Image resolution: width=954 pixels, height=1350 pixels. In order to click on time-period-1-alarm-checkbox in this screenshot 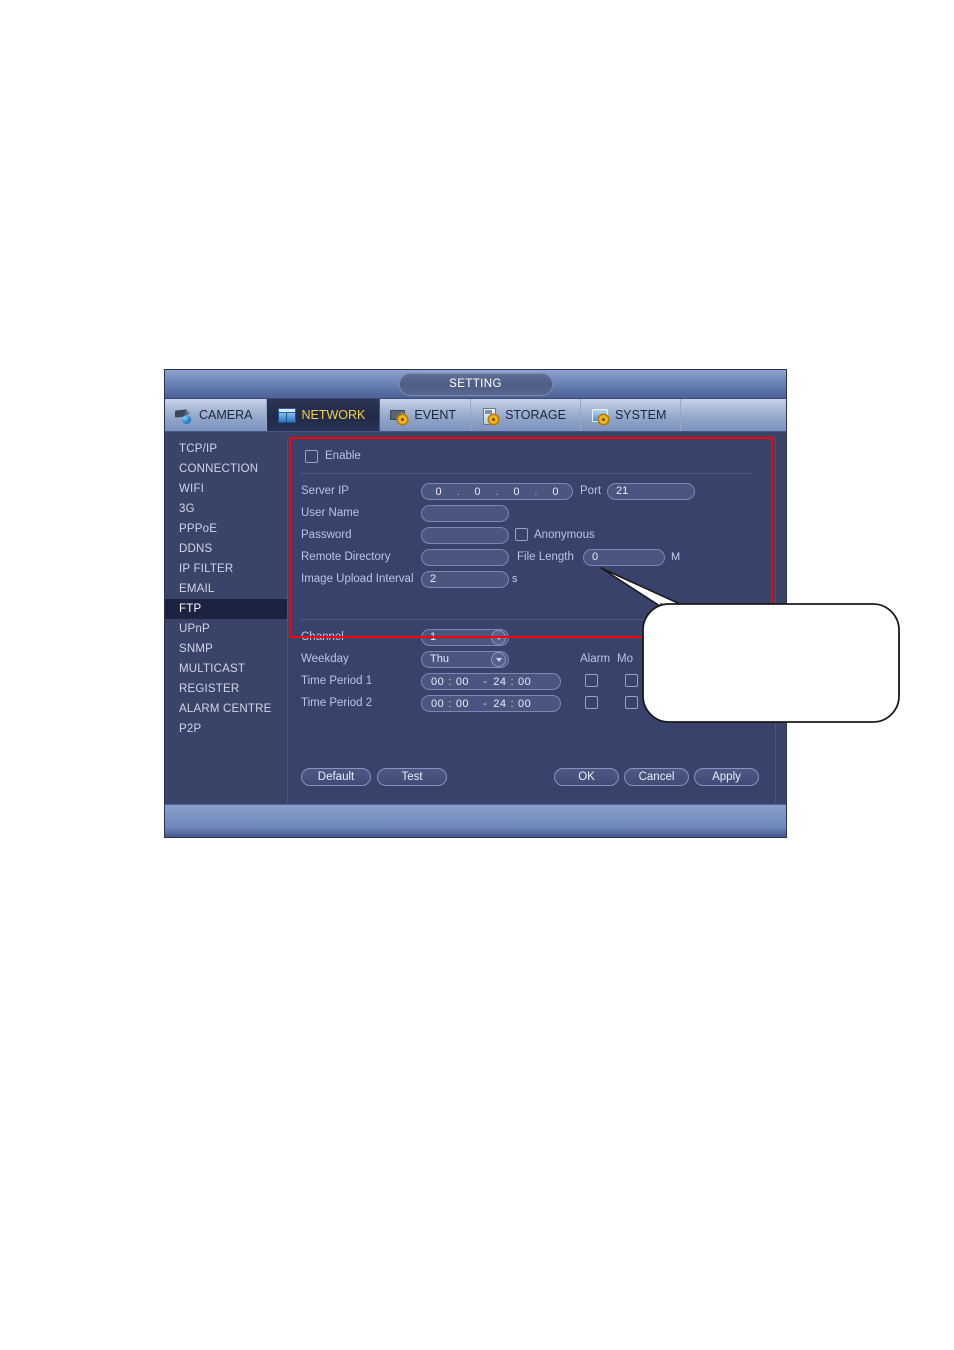, I will do `click(591, 680)`.